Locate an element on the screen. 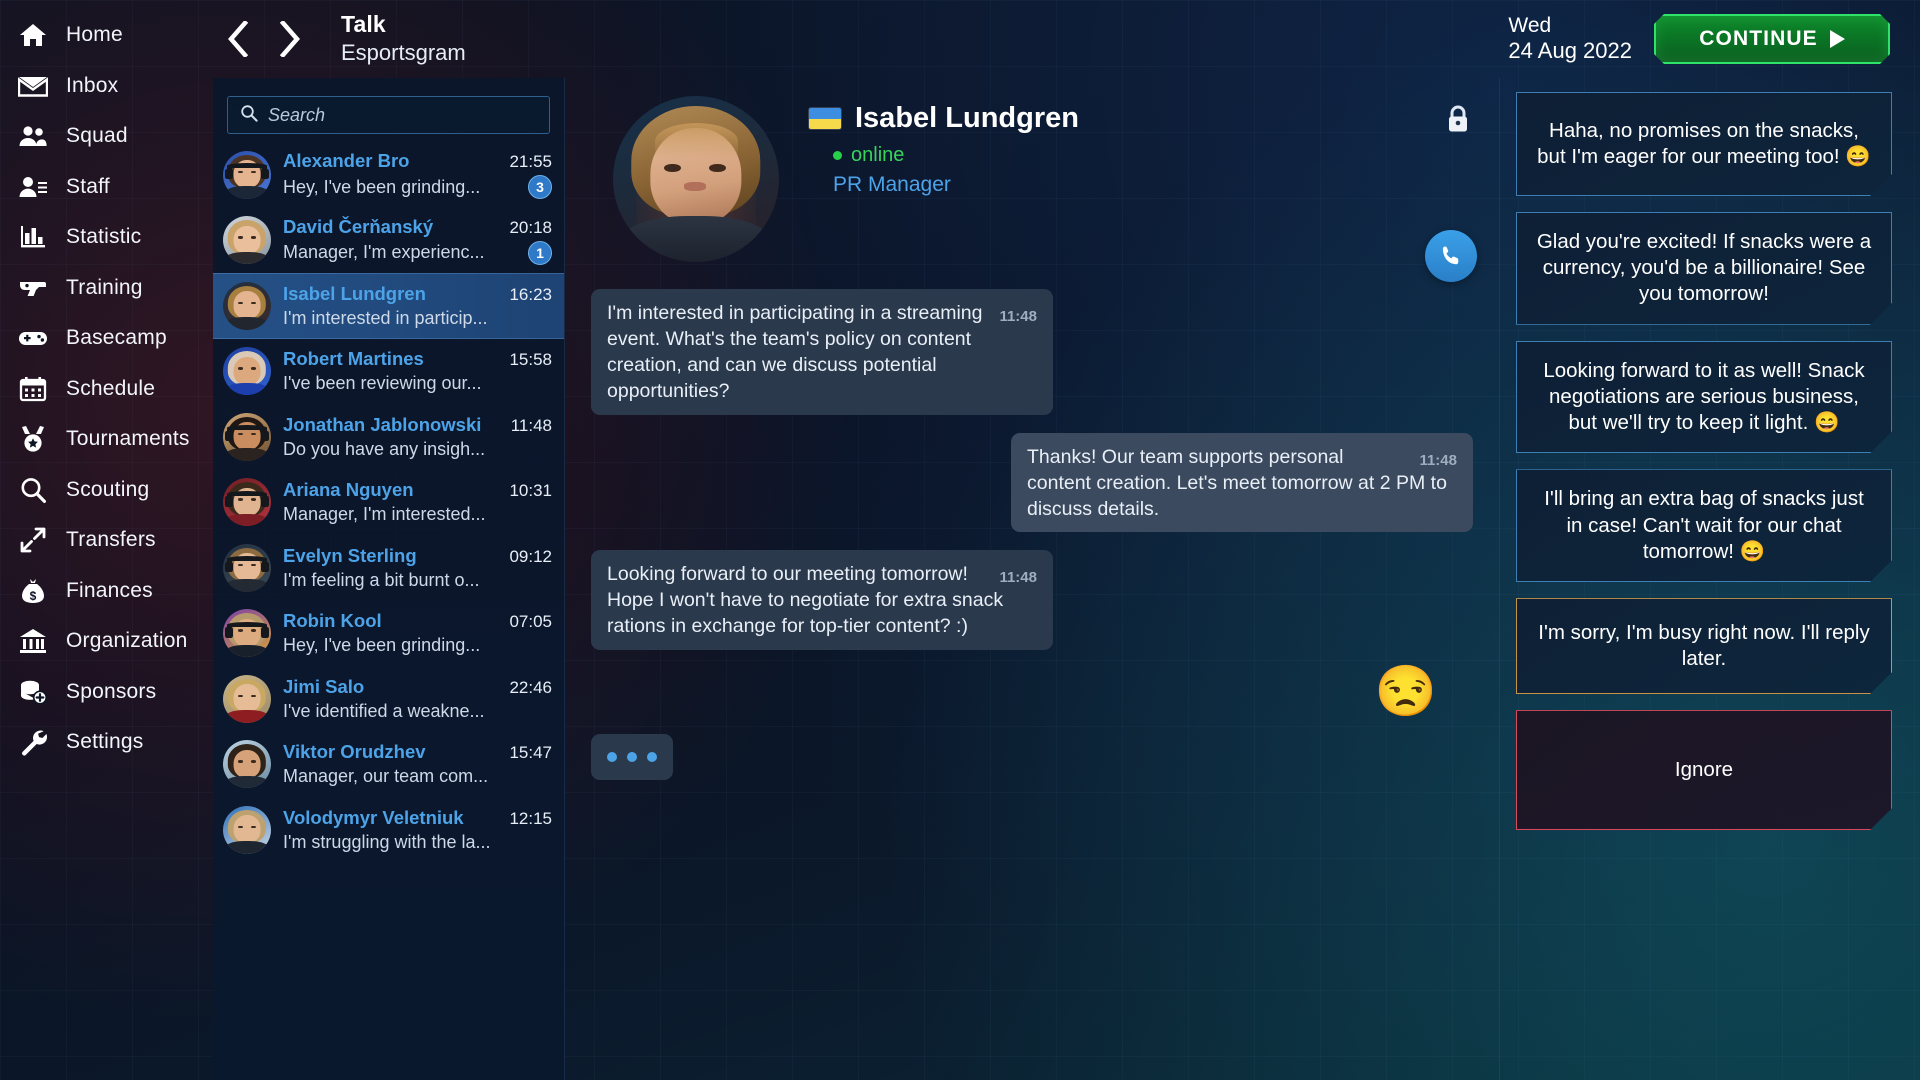 This screenshot has width=1920, height=1080. conversation-time: 11:48 is located at coordinates (531, 425).